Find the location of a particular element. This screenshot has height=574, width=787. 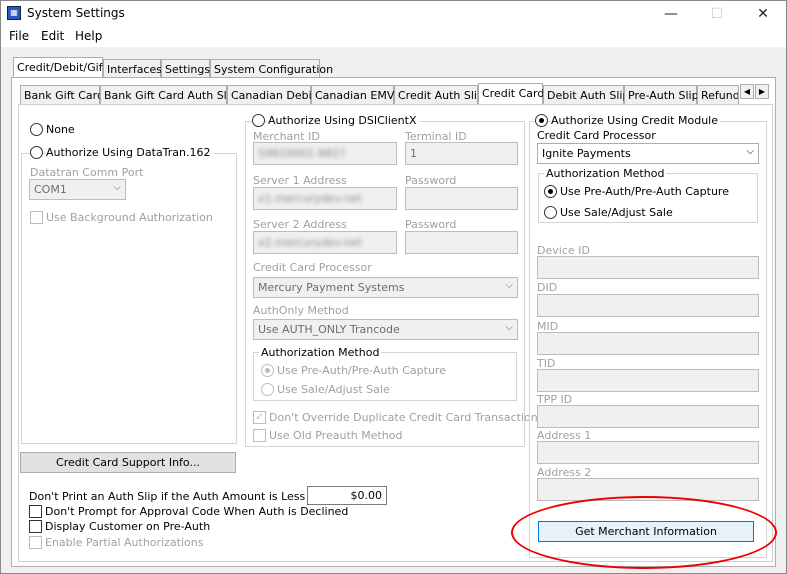

tab-credit-debit-gift: Credit/Debit/Gift is located at coordinates (60, 67).